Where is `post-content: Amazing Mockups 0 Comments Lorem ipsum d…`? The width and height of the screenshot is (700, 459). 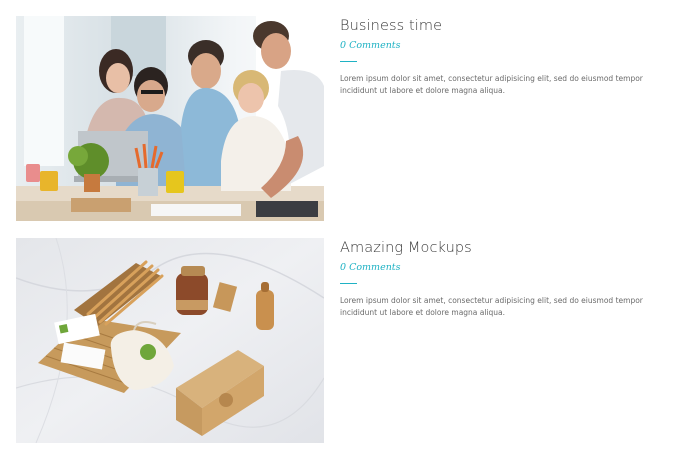 post-content: Amazing Mockups 0 Comments Lorem ipsum d… is located at coordinates (505, 282).